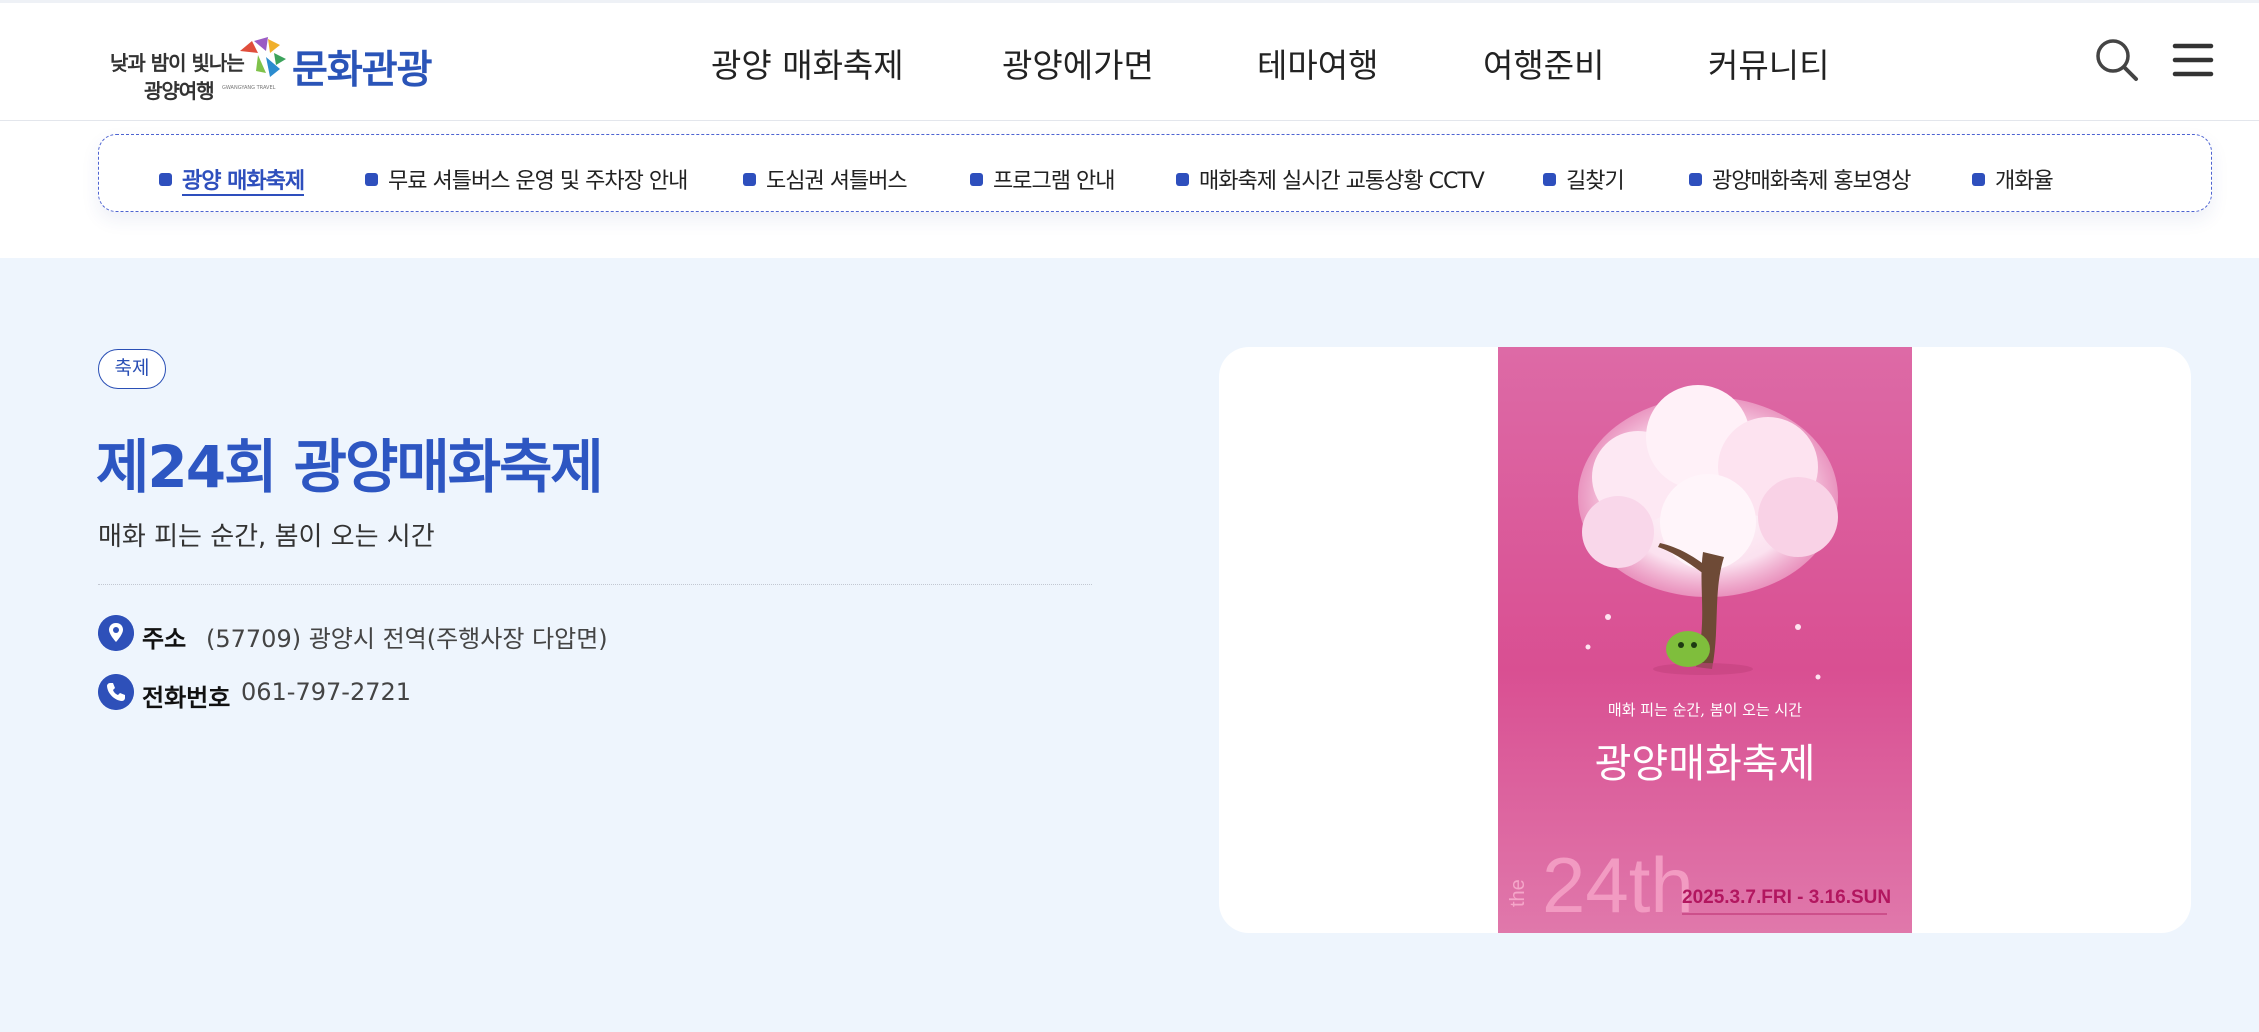 This screenshot has height=1032, width=2259. What do you see at coordinates (266, 537) in the screenshot?
I see `page-subtitle: 매화 피는 순간, 봄이 오는 시간` at bounding box center [266, 537].